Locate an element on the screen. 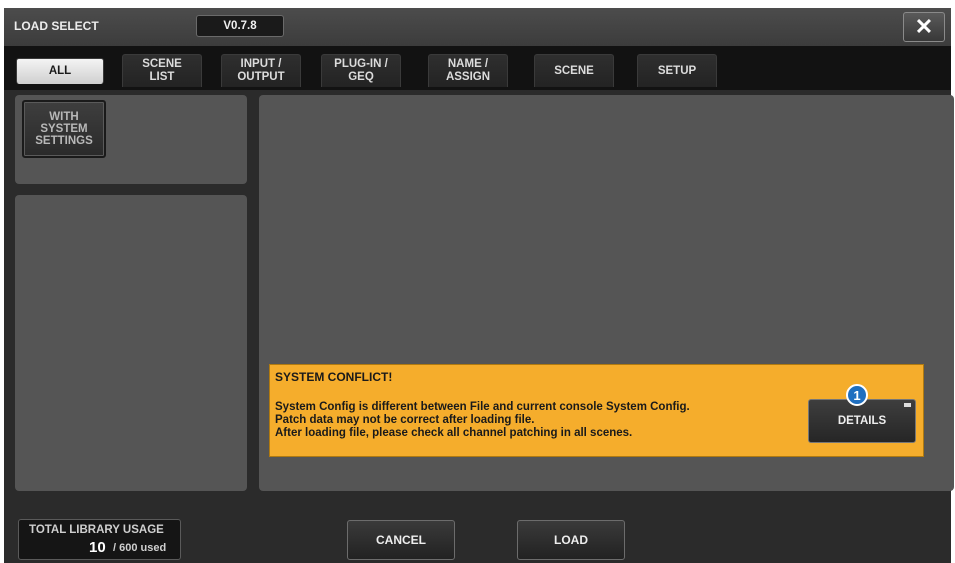 The height and width of the screenshot is (563, 955). cancel-button: CANCEL is located at coordinates (401, 540).